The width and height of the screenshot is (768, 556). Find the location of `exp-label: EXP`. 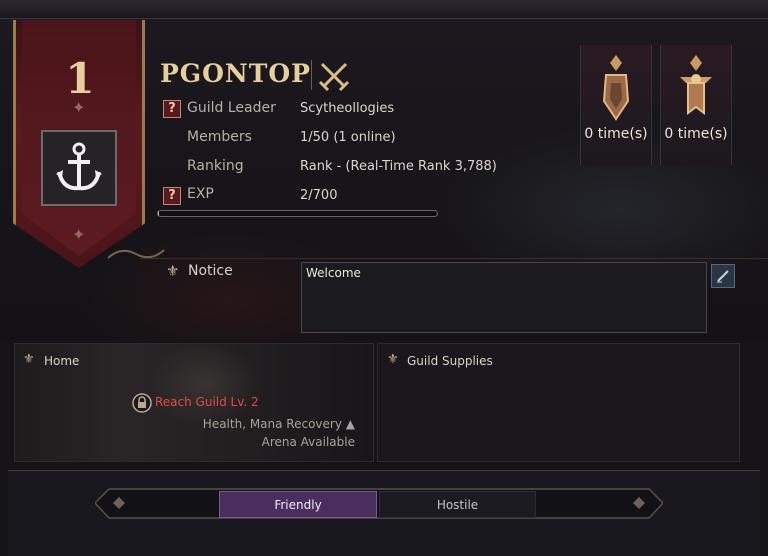

exp-label: EXP is located at coordinates (200, 194).